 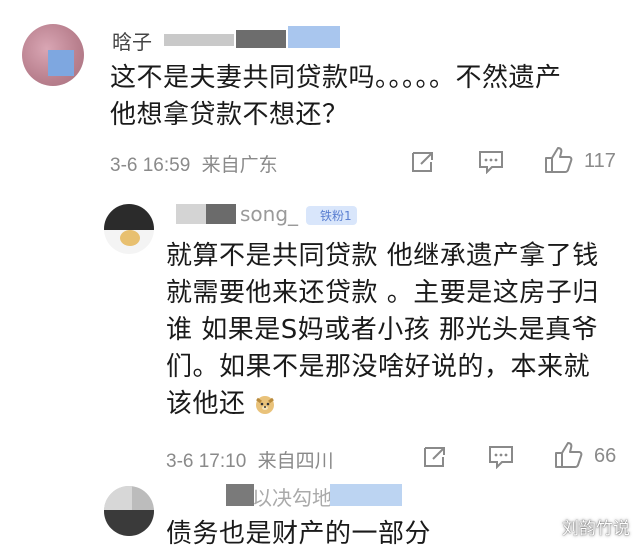 I want to click on location: 来自广东, so click(x=239, y=165).